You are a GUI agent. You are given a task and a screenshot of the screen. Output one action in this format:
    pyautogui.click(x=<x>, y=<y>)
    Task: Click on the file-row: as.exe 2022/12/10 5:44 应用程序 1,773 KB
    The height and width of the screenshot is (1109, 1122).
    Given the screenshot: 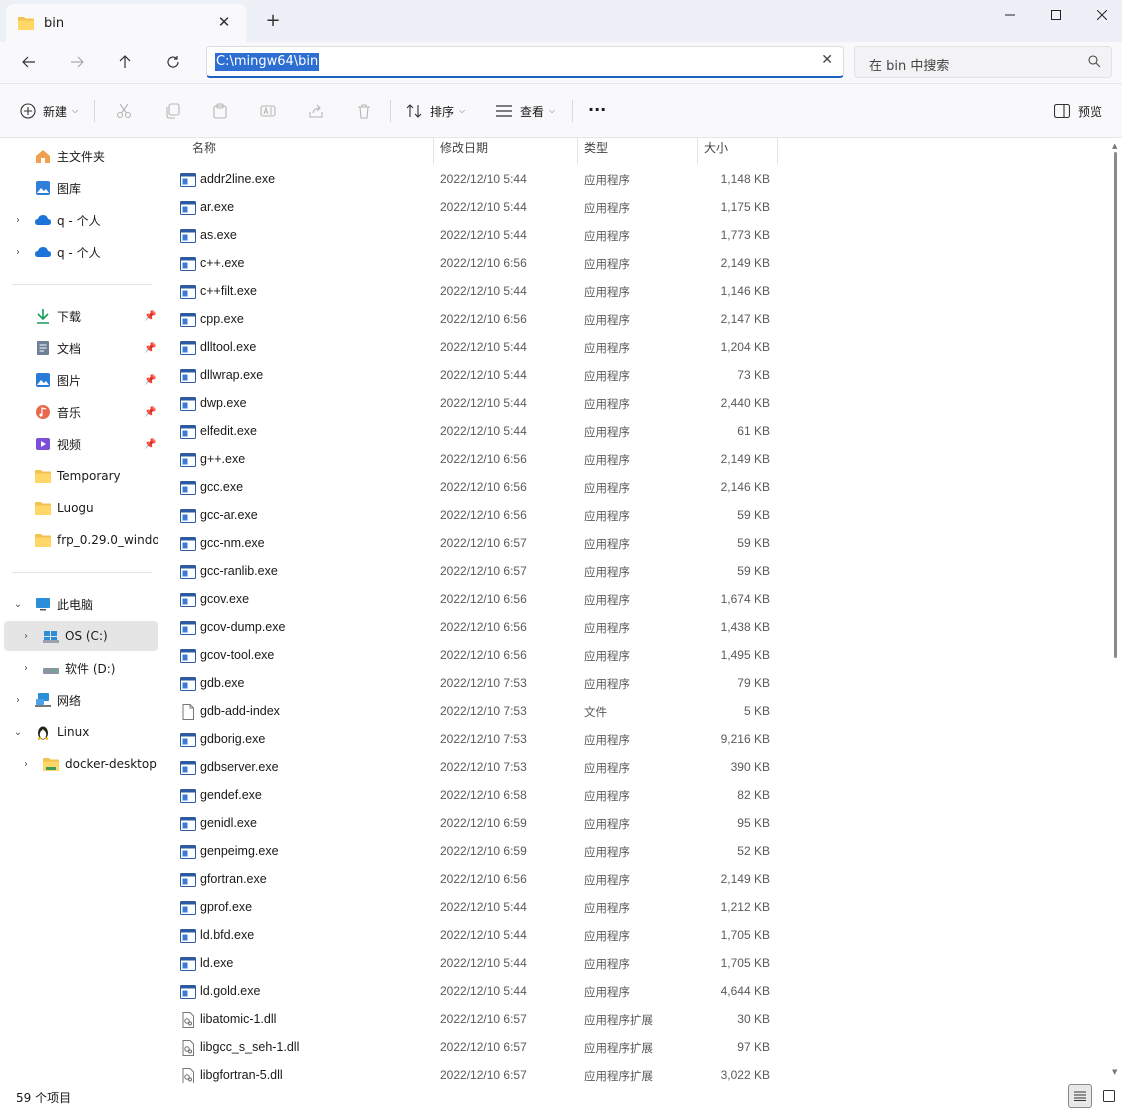 What is the action you would take?
    pyautogui.click(x=635, y=236)
    